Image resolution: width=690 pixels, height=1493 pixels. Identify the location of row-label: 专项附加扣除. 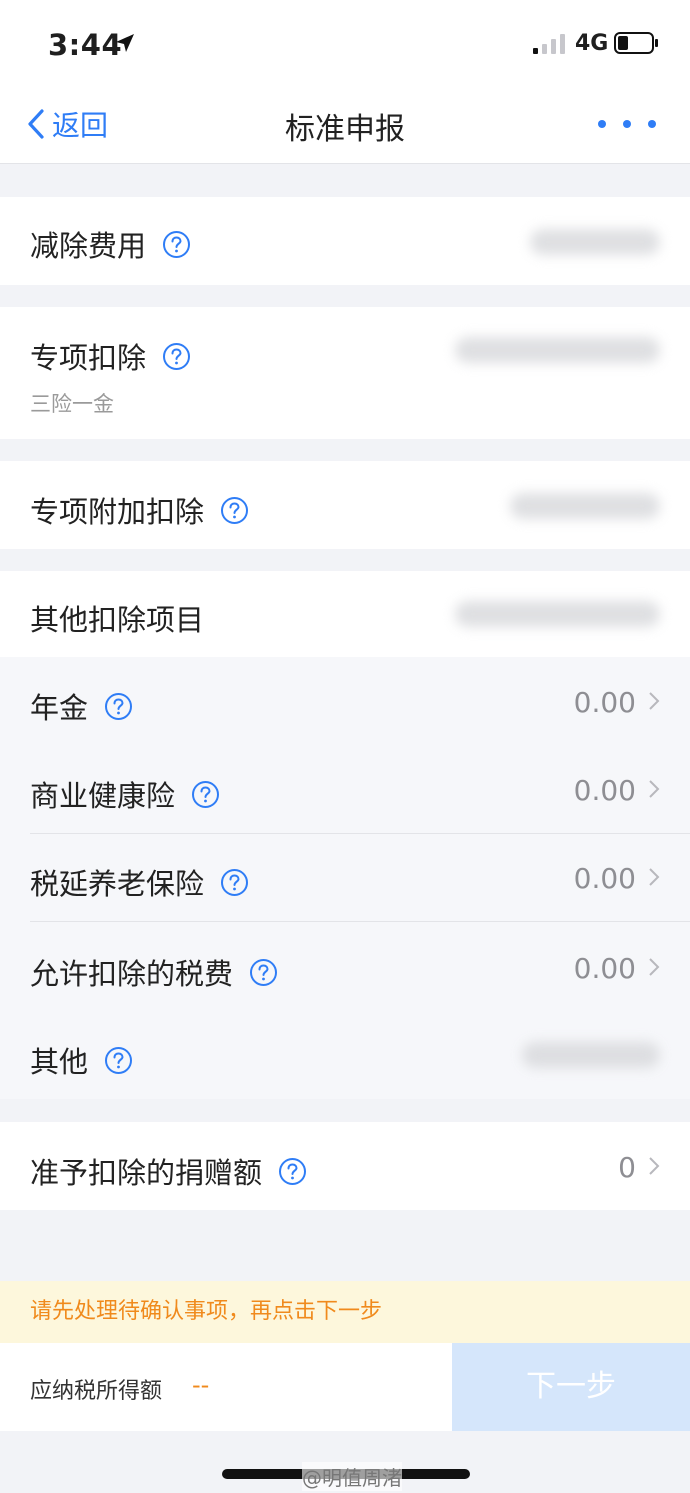
(117, 512).